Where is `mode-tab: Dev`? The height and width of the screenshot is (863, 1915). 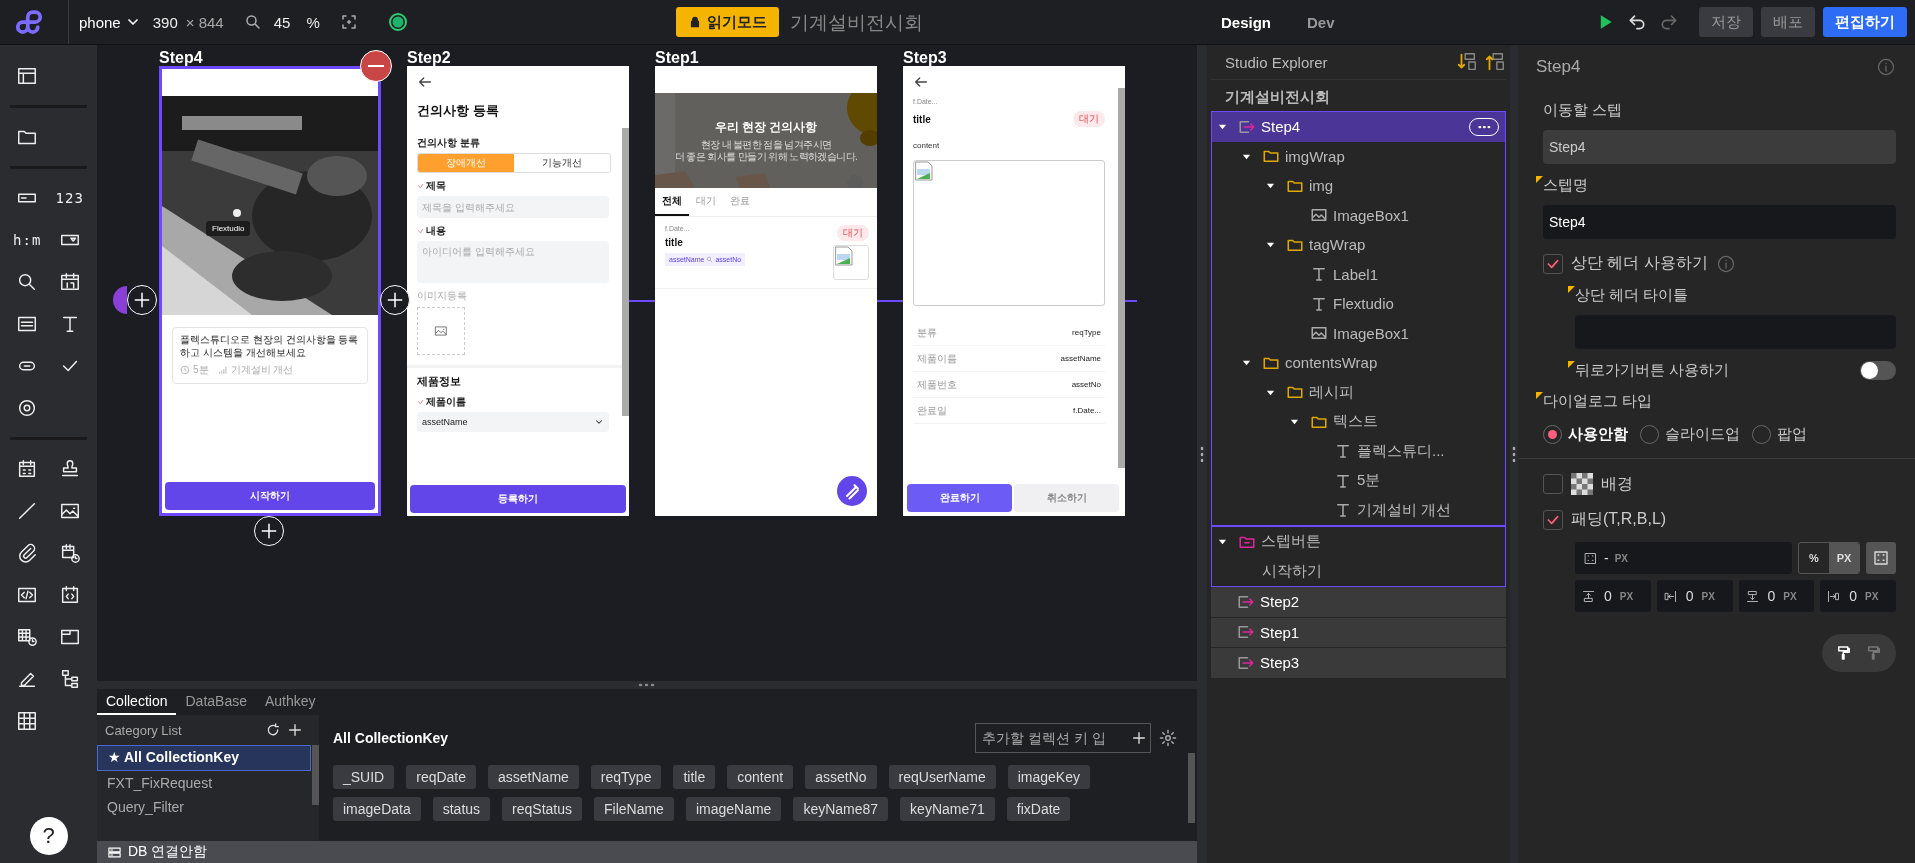
mode-tab: Dev is located at coordinates (1321, 22).